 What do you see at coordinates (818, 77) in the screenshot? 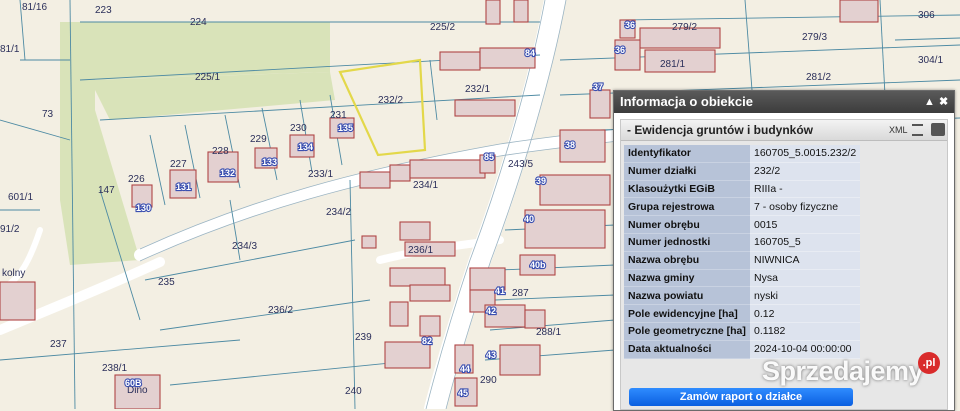
I see `plot-label: 281/2` at bounding box center [818, 77].